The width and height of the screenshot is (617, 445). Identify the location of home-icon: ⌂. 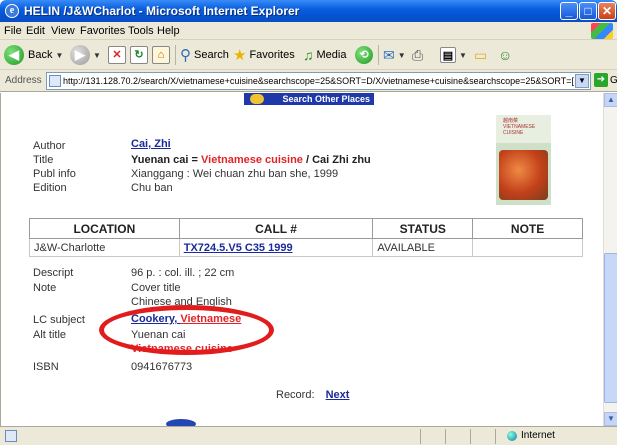
(161, 55).